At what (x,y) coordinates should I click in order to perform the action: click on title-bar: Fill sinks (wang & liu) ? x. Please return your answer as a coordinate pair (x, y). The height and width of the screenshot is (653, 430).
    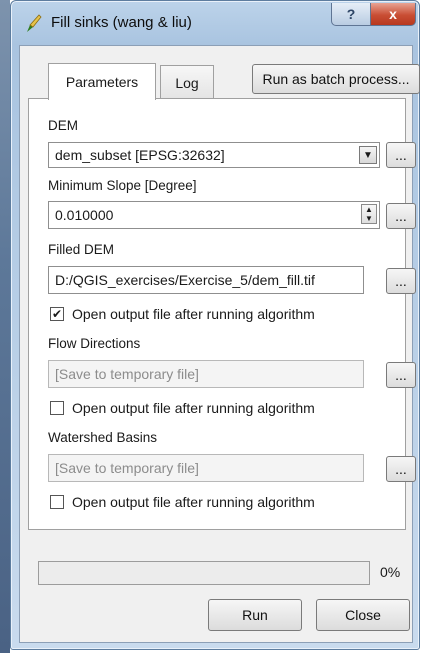
    Looking at the image, I should click on (215, 23).